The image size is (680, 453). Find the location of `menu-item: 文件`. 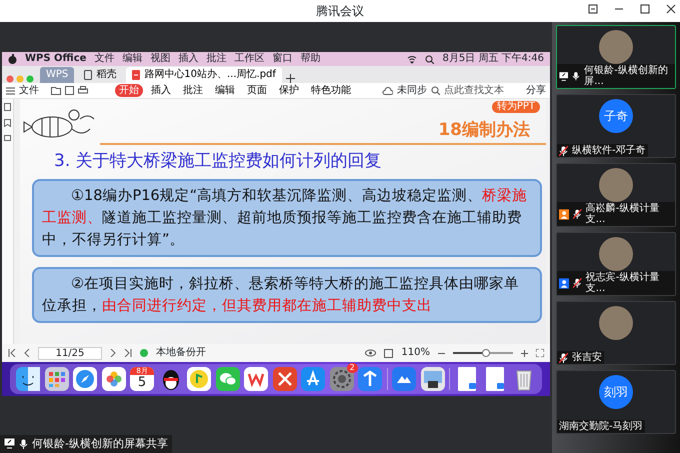

menu-item: 文件 is located at coordinates (104, 59).